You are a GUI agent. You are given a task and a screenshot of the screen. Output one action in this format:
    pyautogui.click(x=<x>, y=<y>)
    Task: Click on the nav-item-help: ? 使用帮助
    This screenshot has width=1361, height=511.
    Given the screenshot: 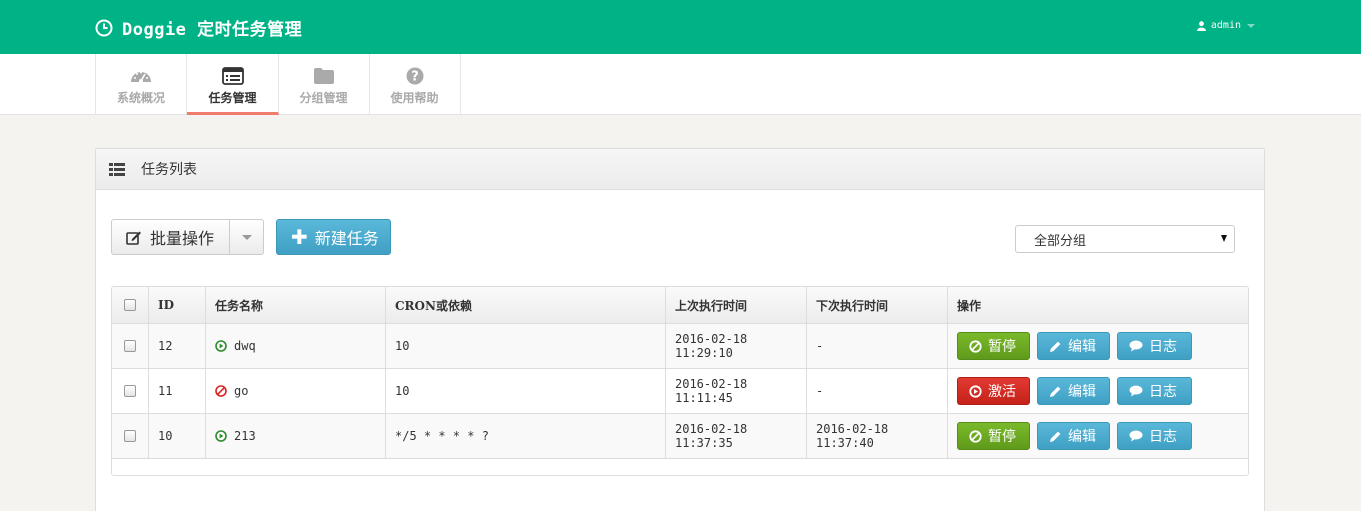 What is the action you would take?
    pyautogui.click(x=415, y=84)
    